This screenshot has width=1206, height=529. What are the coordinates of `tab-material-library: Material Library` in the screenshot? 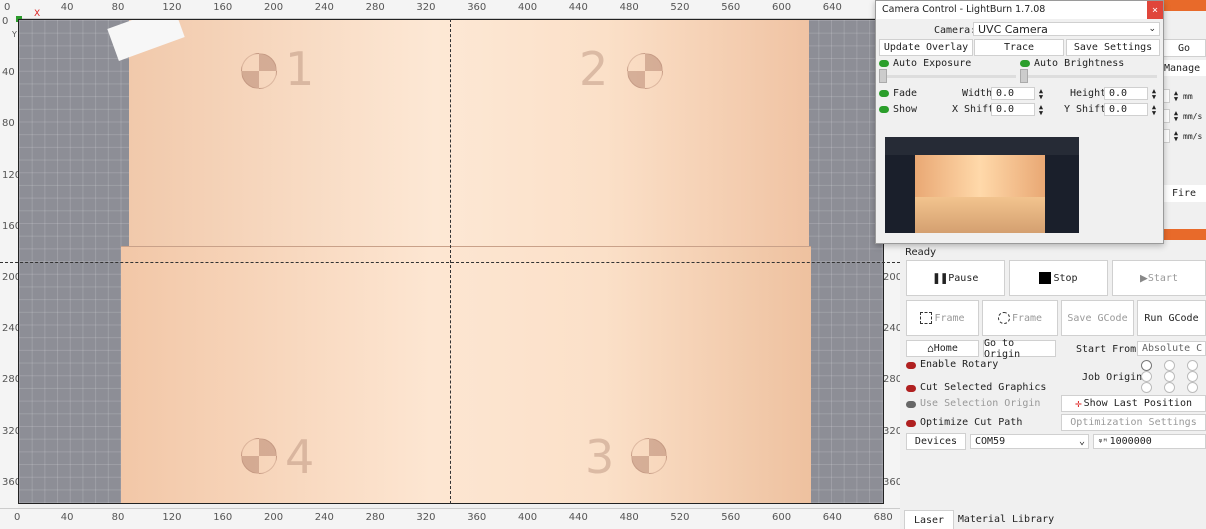 It's located at (1006, 519).